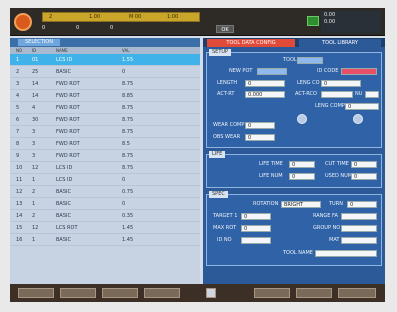  Describe the element at coordinates (105, 180) in the screenshot. I see `table-row: 11 1 LCS ID 0` at that location.